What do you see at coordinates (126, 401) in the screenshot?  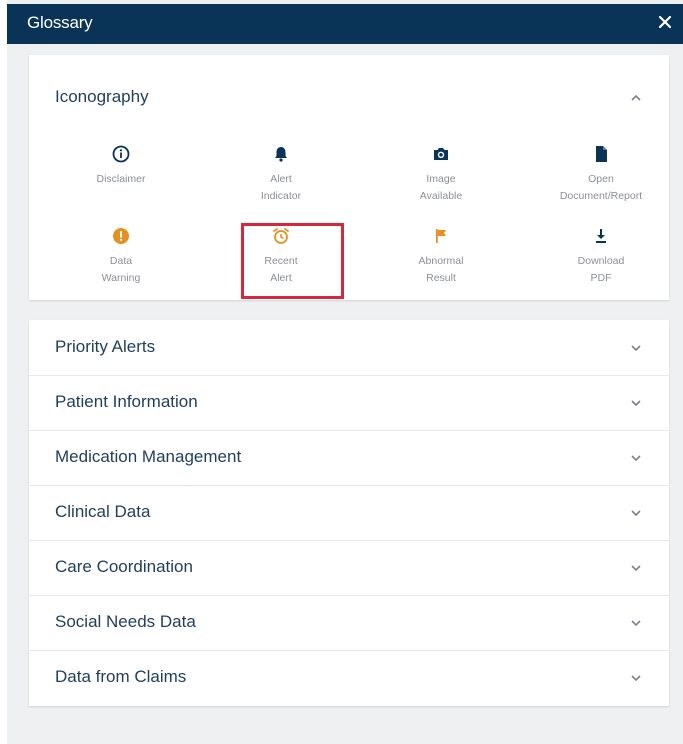 I see `section-label: Patient Information` at bounding box center [126, 401].